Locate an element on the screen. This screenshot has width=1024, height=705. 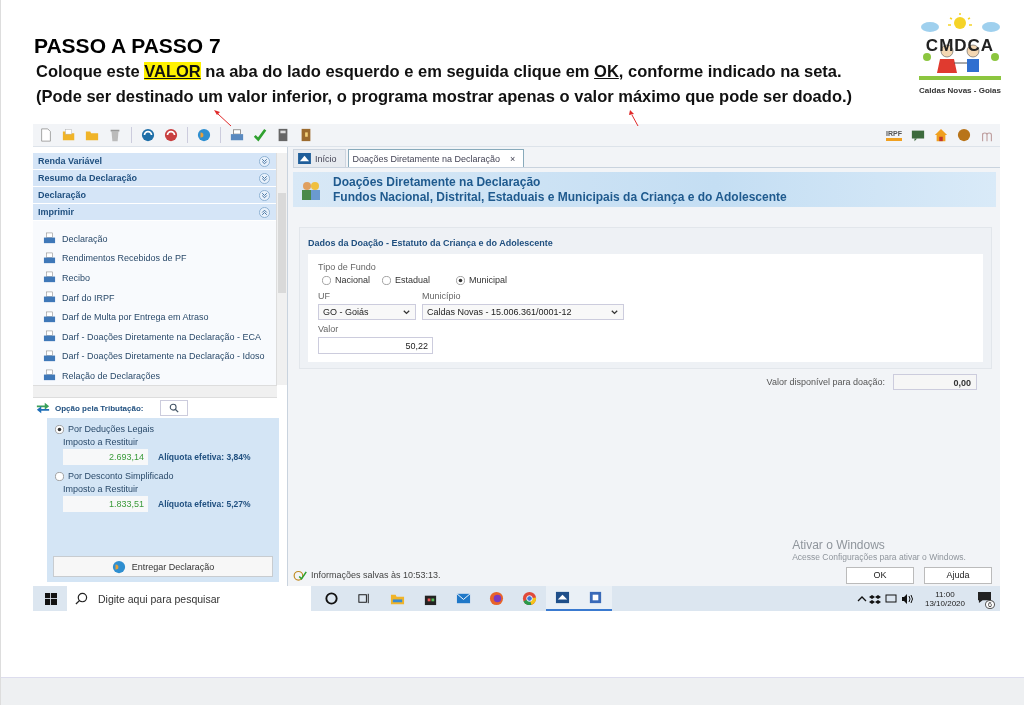
calculator-icon is located at coordinates (283, 135).